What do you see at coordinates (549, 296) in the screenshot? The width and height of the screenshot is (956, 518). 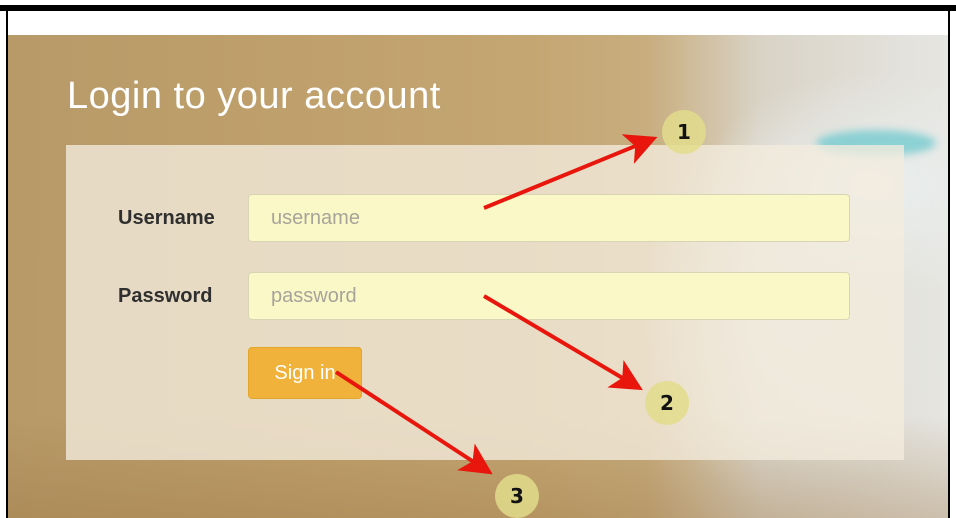 I see `password-field` at bounding box center [549, 296].